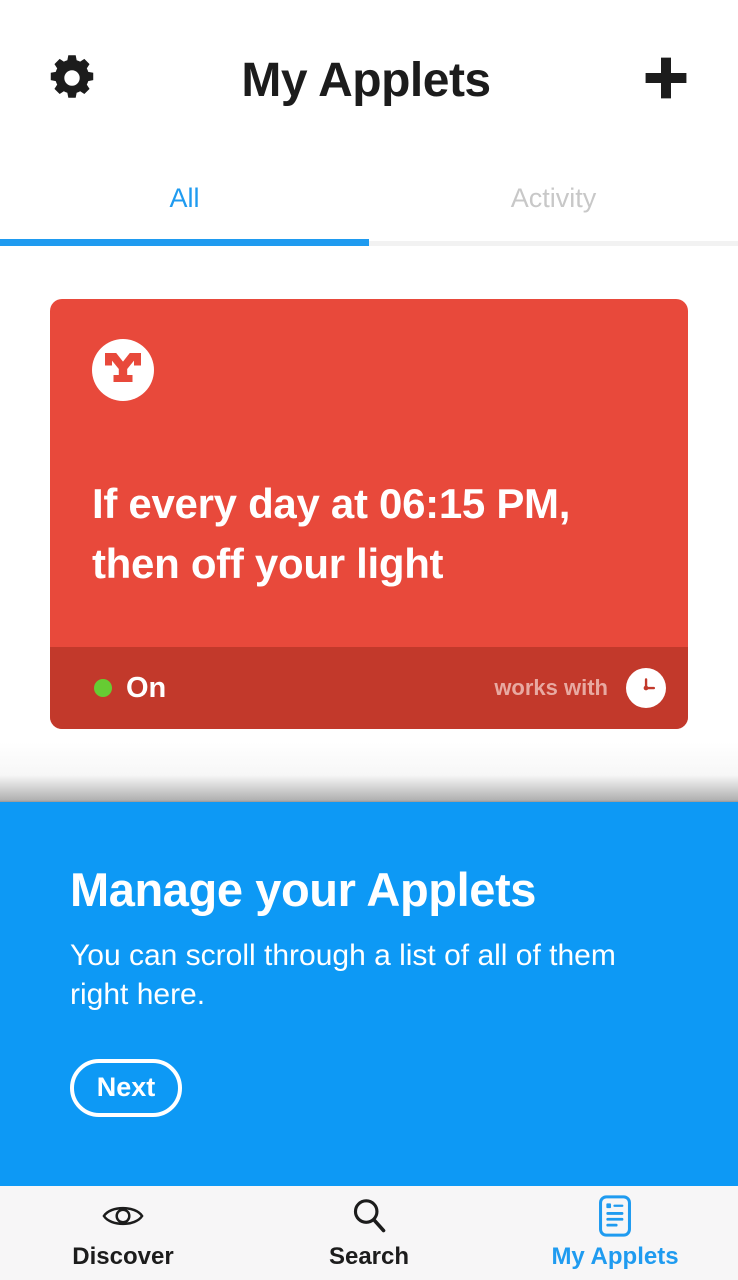 This screenshot has height=1280, width=738. Describe the element at coordinates (146, 687) in the screenshot. I see `status-badge: On` at that location.